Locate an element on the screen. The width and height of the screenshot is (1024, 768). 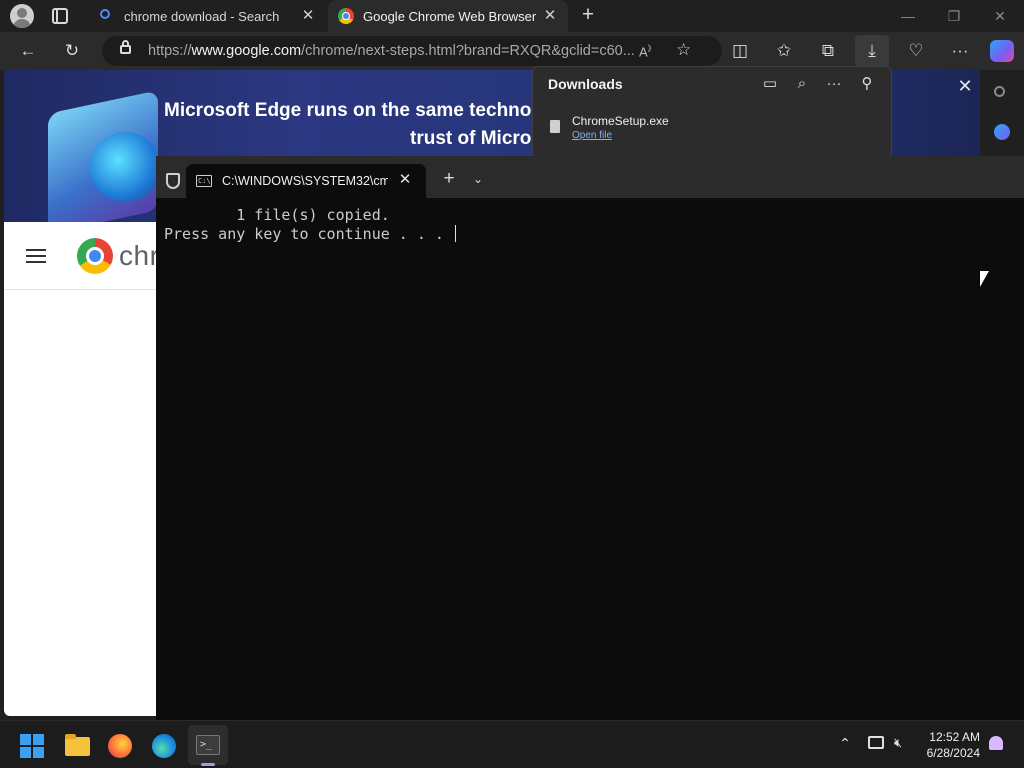
read-aloud-icon: A》 is located at coordinates (647, 51).